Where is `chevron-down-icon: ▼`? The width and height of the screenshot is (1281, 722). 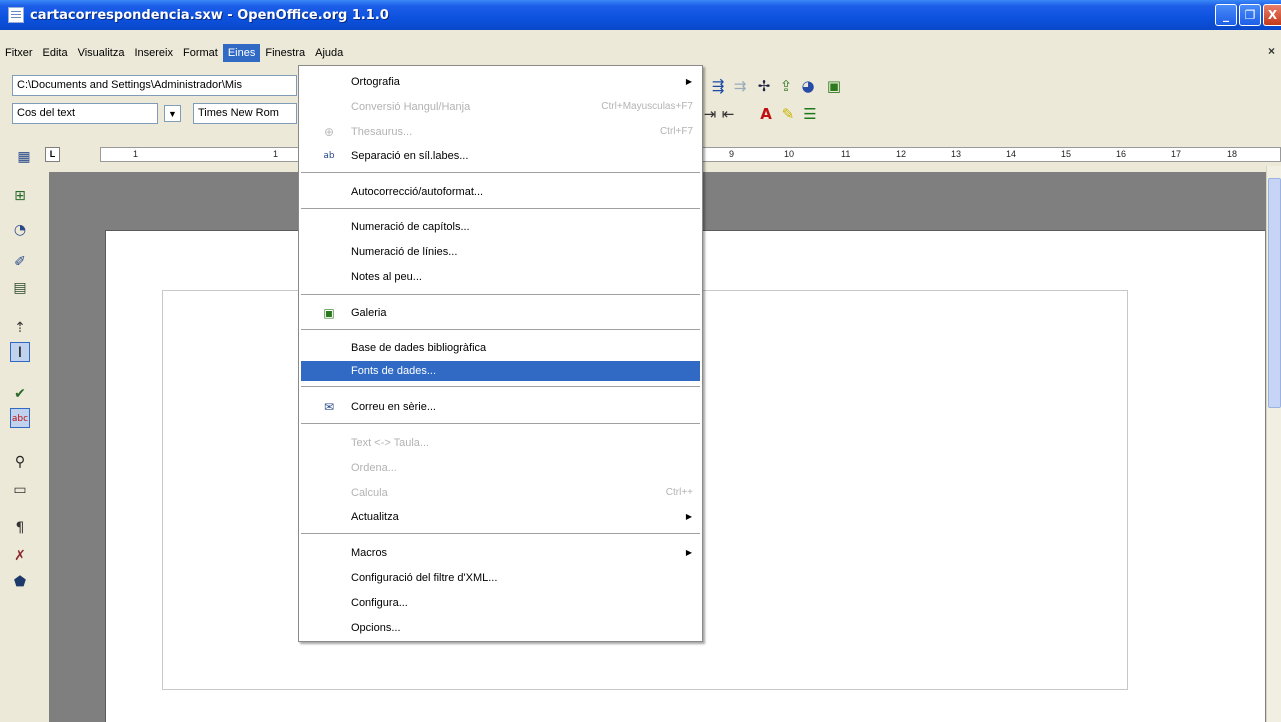 chevron-down-icon: ▼ is located at coordinates (172, 113).